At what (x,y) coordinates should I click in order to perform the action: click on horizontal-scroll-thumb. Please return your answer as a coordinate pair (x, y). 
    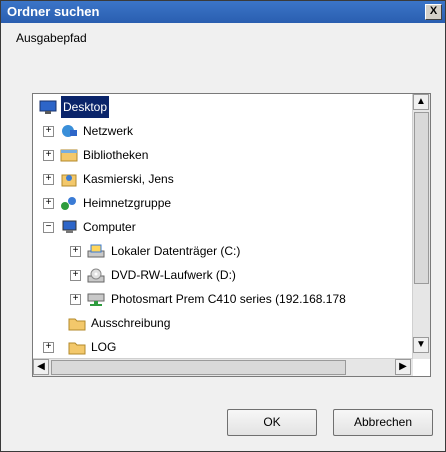
    Looking at the image, I should click on (198, 367).